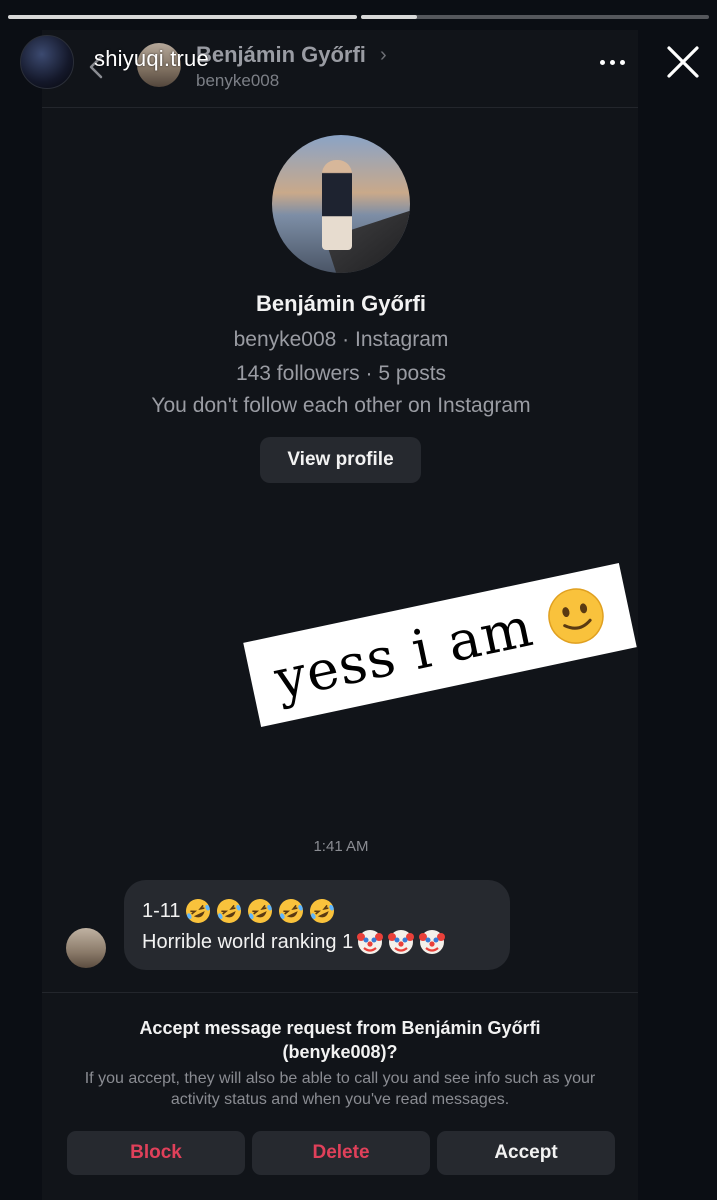  Describe the element at coordinates (340, 460) in the screenshot. I see `view-profile-button: View profile` at that location.